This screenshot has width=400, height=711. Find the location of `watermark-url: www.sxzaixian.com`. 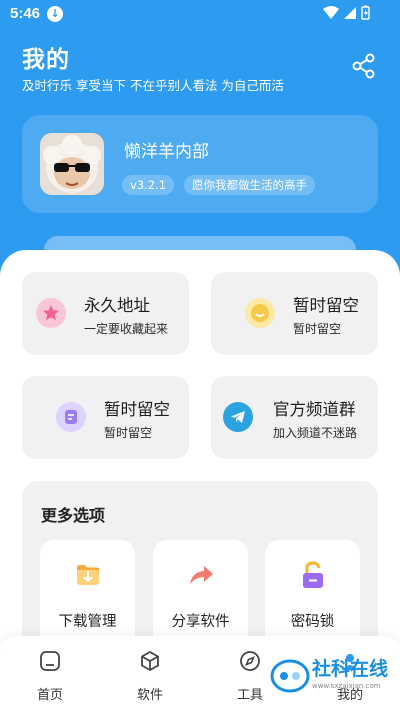

watermark-url: www.sxzaixian.com is located at coordinates (346, 686).